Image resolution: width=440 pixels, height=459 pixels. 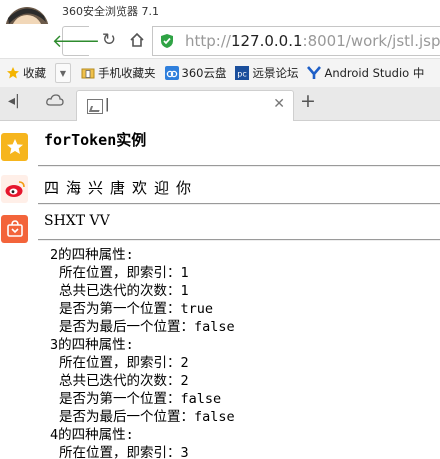 What do you see at coordinates (185, 105) in the screenshot?
I see `active-tab: | ✕` at bounding box center [185, 105].